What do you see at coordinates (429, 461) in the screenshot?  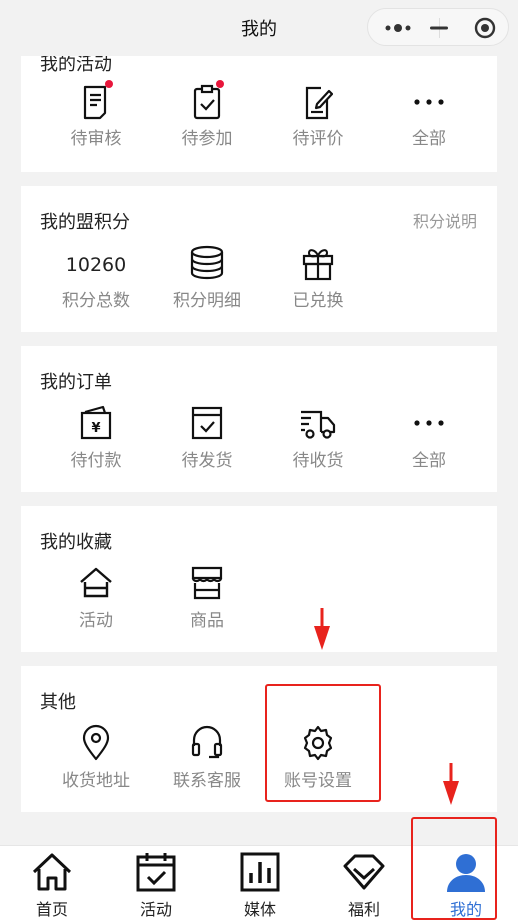 I see `order-label: 全部` at bounding box center [429, 461].